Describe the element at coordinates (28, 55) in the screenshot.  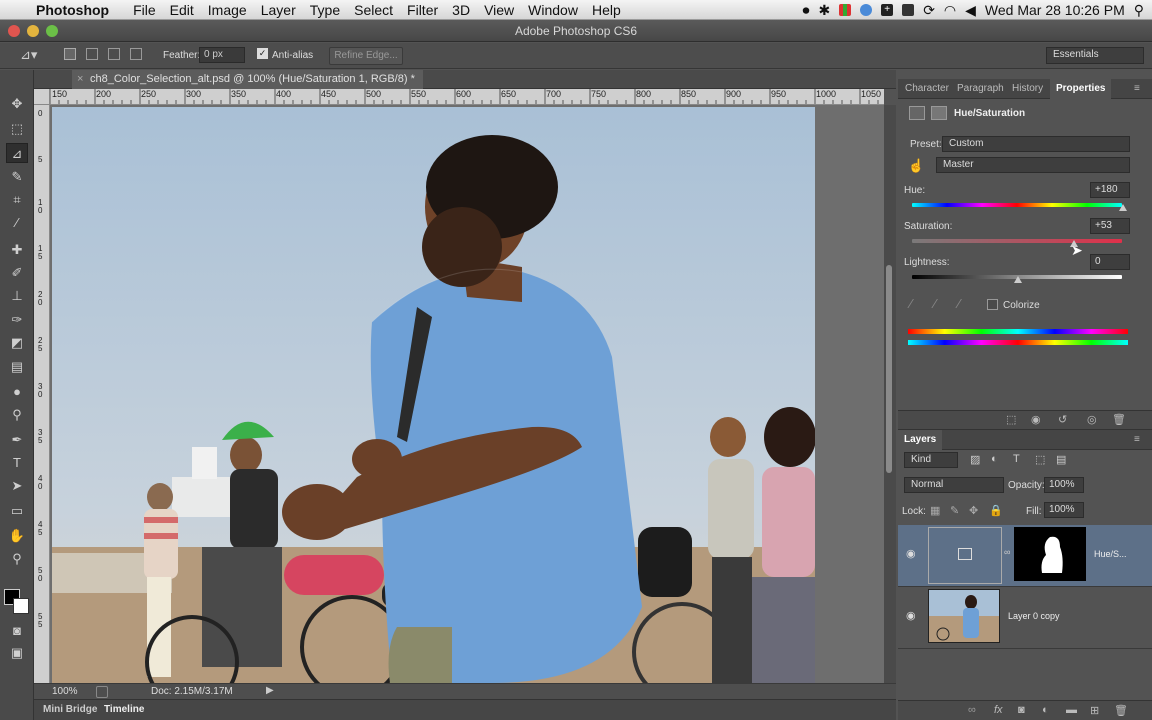
I see `polygonal-lasso-preset-icon: ⊿▾` at that location.